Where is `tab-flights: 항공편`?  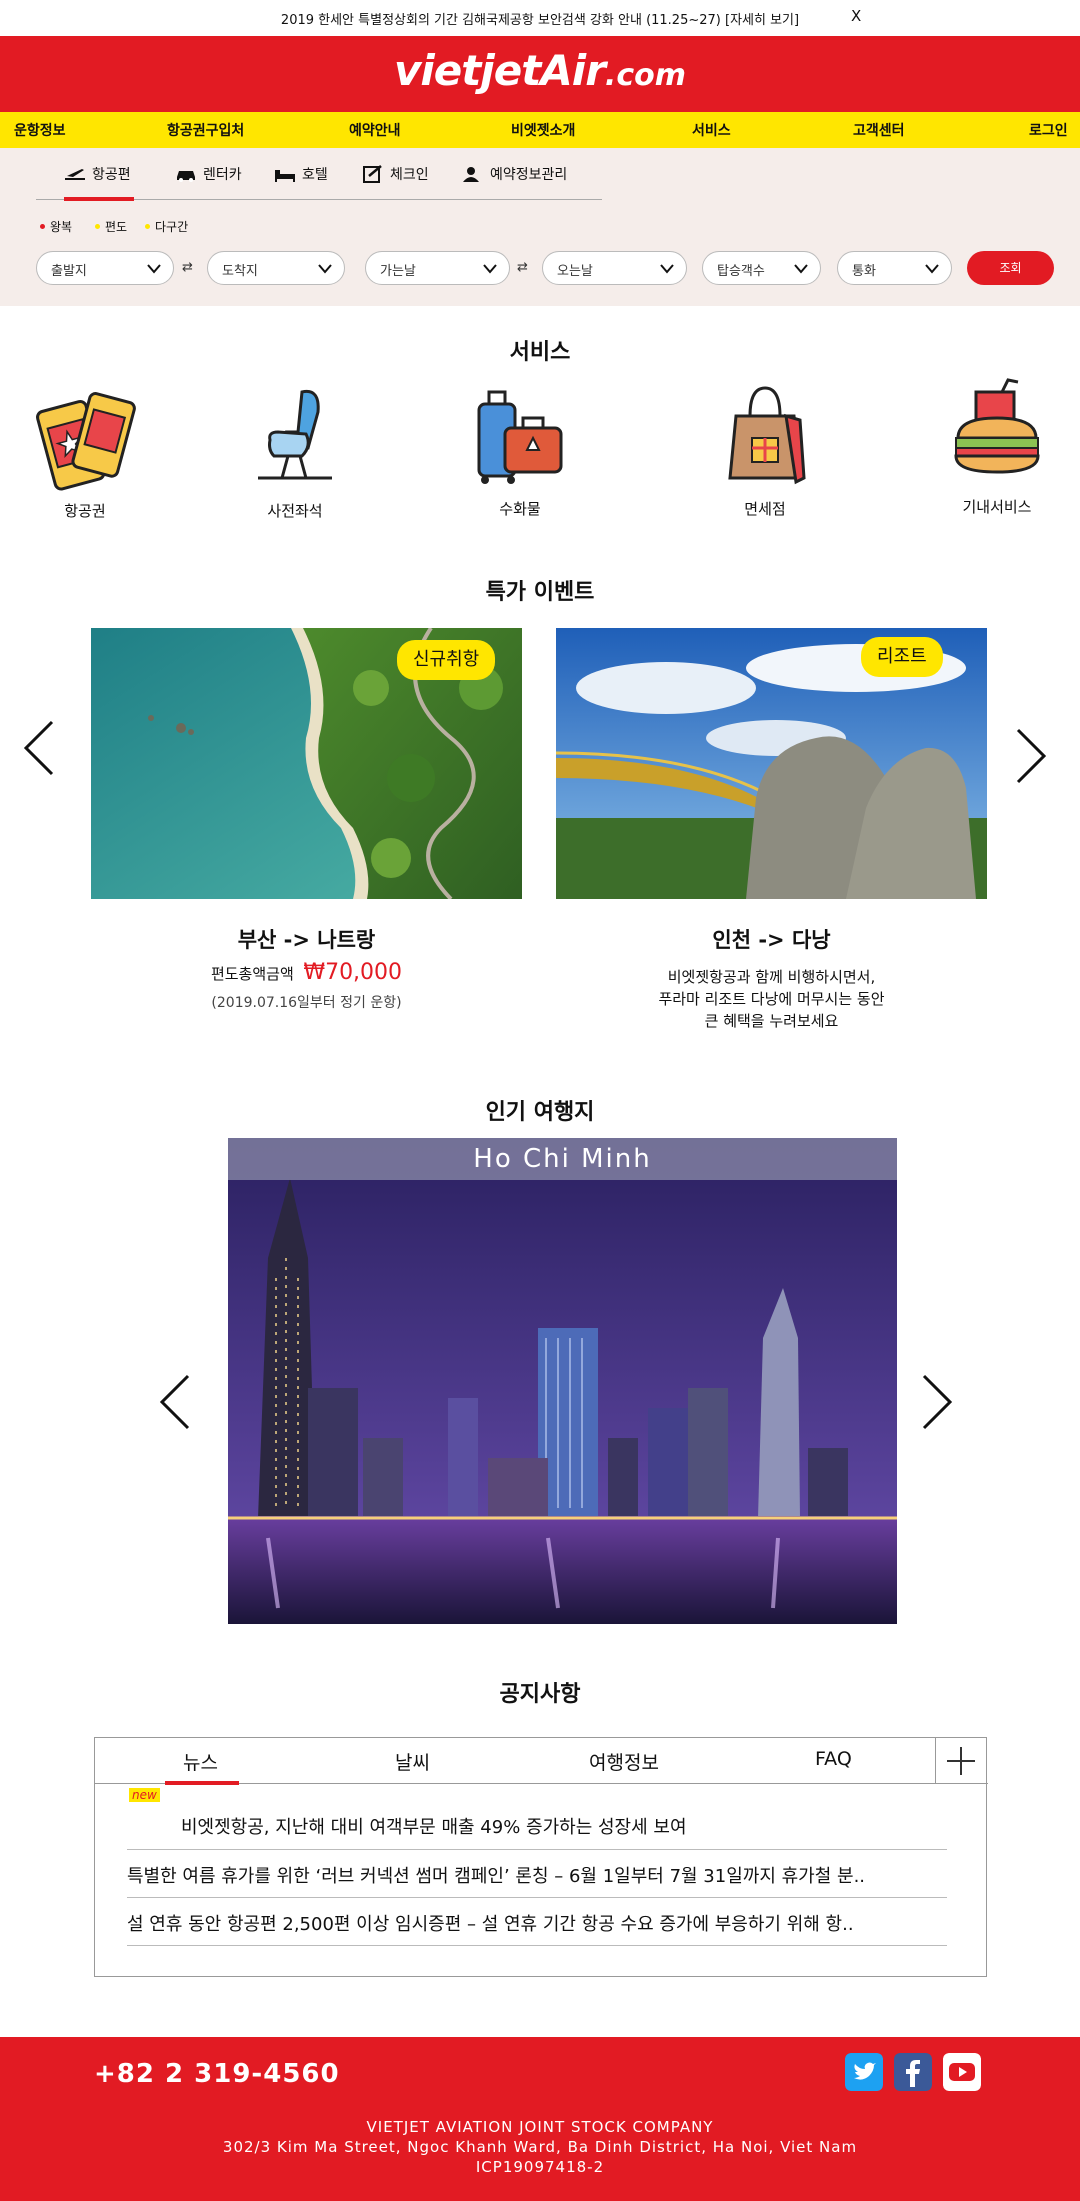
tab-flights: 항공편 is located at coordinates (97, 174).